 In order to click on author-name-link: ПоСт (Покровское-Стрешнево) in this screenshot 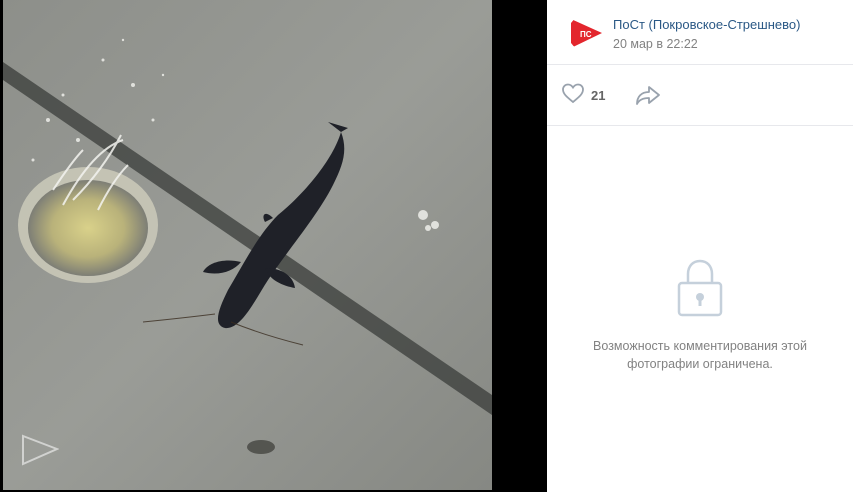, I will do `click(706, 24)`.